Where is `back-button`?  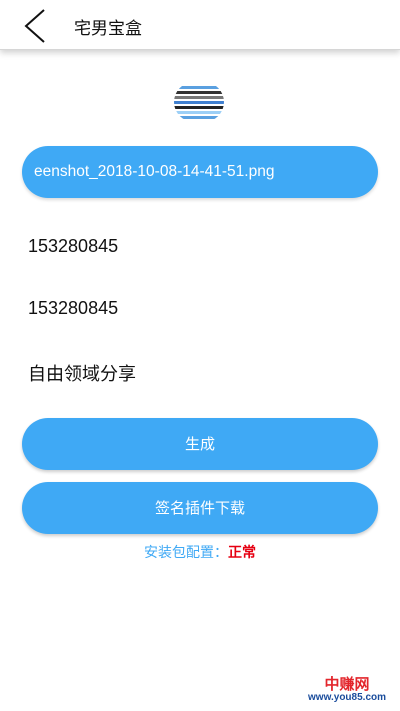
back-button is located at coordinates (35, 26).